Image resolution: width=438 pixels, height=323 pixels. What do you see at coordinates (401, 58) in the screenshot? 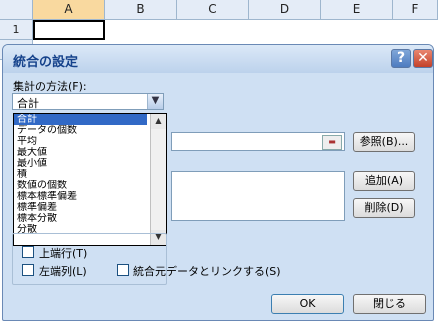
I see `help-button: ?` at bounding box center [401, 58].